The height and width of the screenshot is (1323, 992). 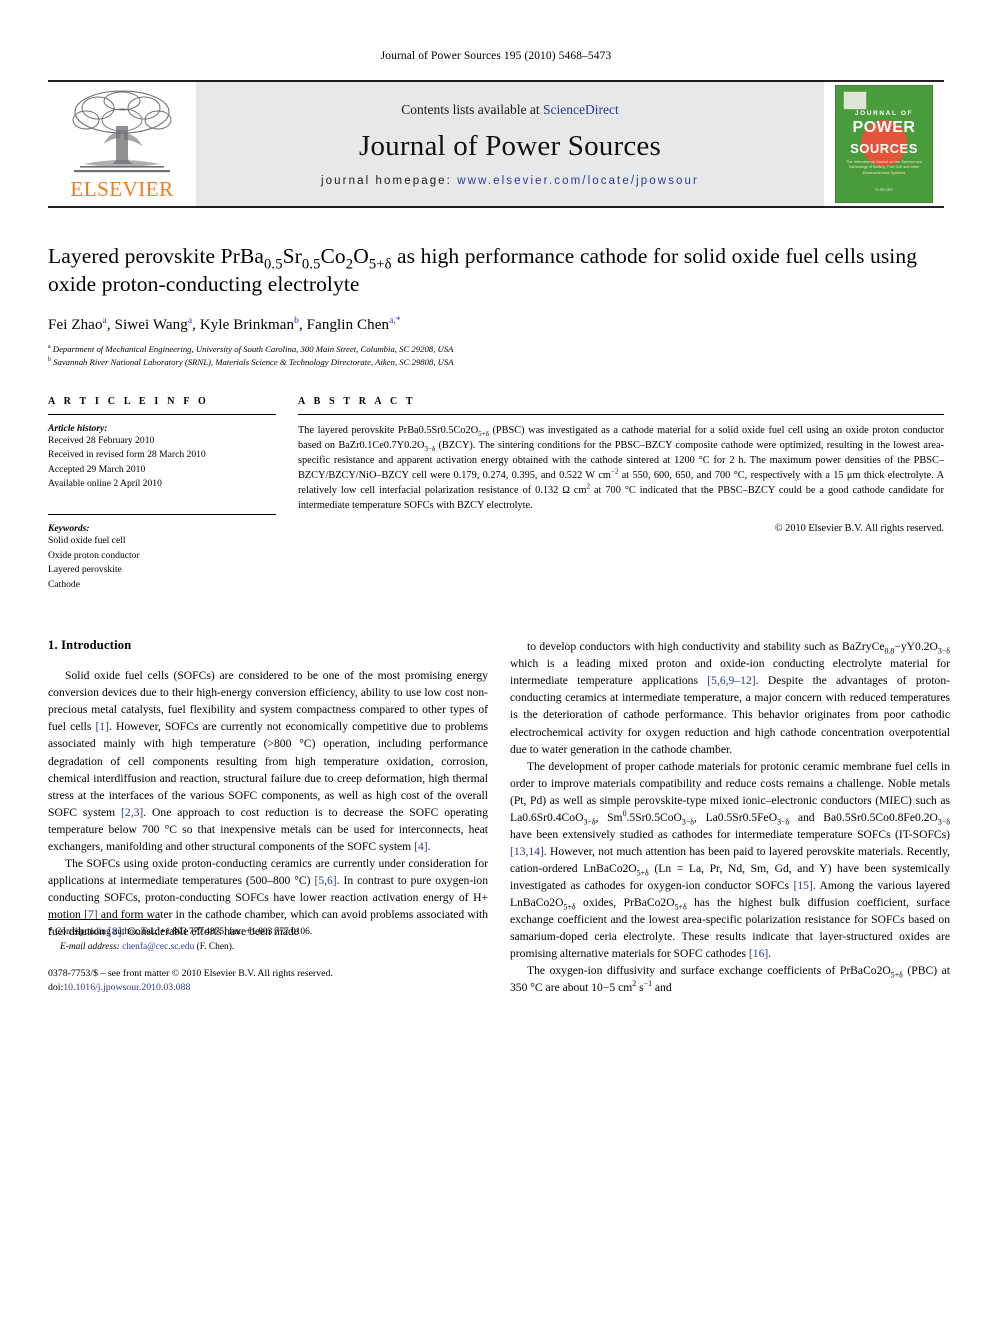 I want to click on elsevier-tree-icon, so click(x=122, y=131).